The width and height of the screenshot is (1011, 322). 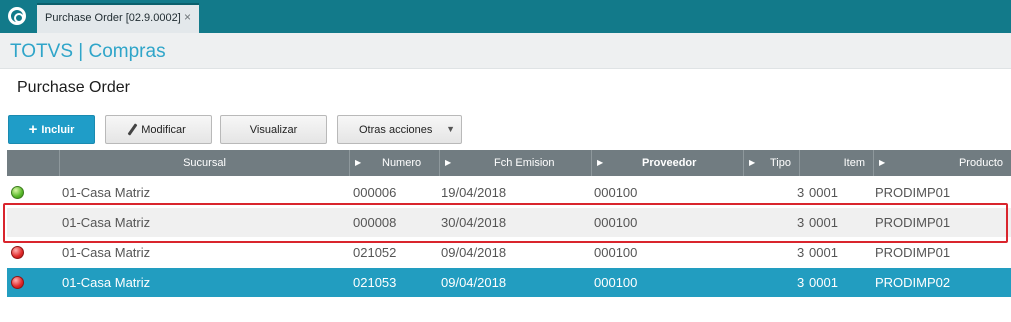 What do you see at coordinates (58, 129) in the screenshot?
I see `incluir-label: Incluir` at bounding box center [58, 129].